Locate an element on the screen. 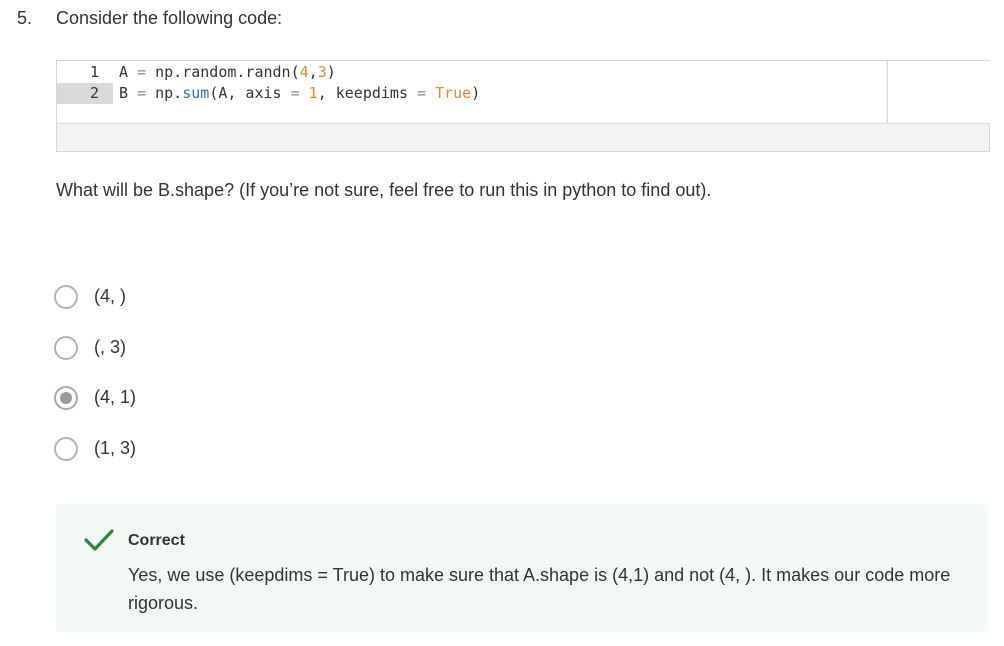  checkmark-icon is located at coordinates (99, 540).